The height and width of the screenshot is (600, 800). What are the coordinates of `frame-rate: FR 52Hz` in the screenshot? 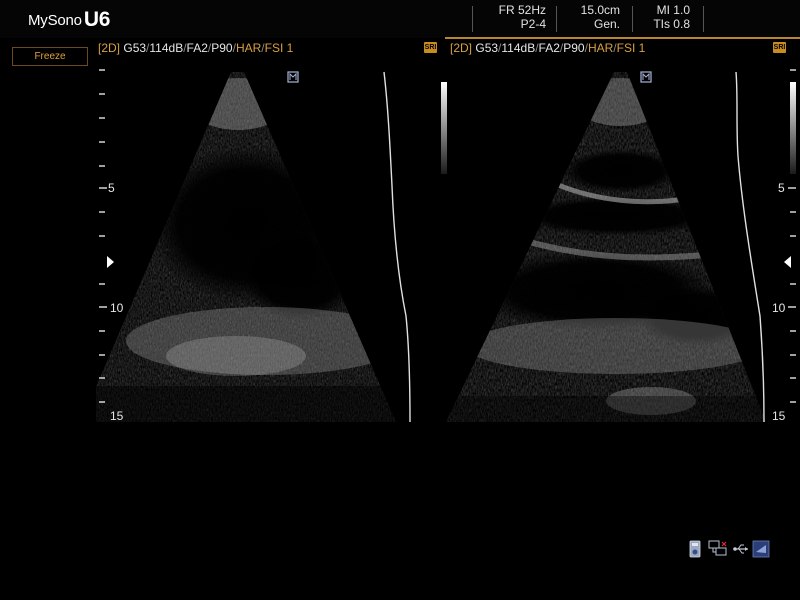 It's located at (522, 10).